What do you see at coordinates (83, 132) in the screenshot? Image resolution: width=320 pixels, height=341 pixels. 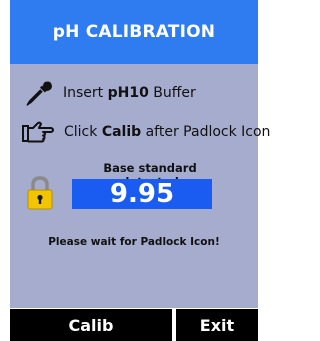 I see `step2-prefix: Click` at bounding box center [83, 132].